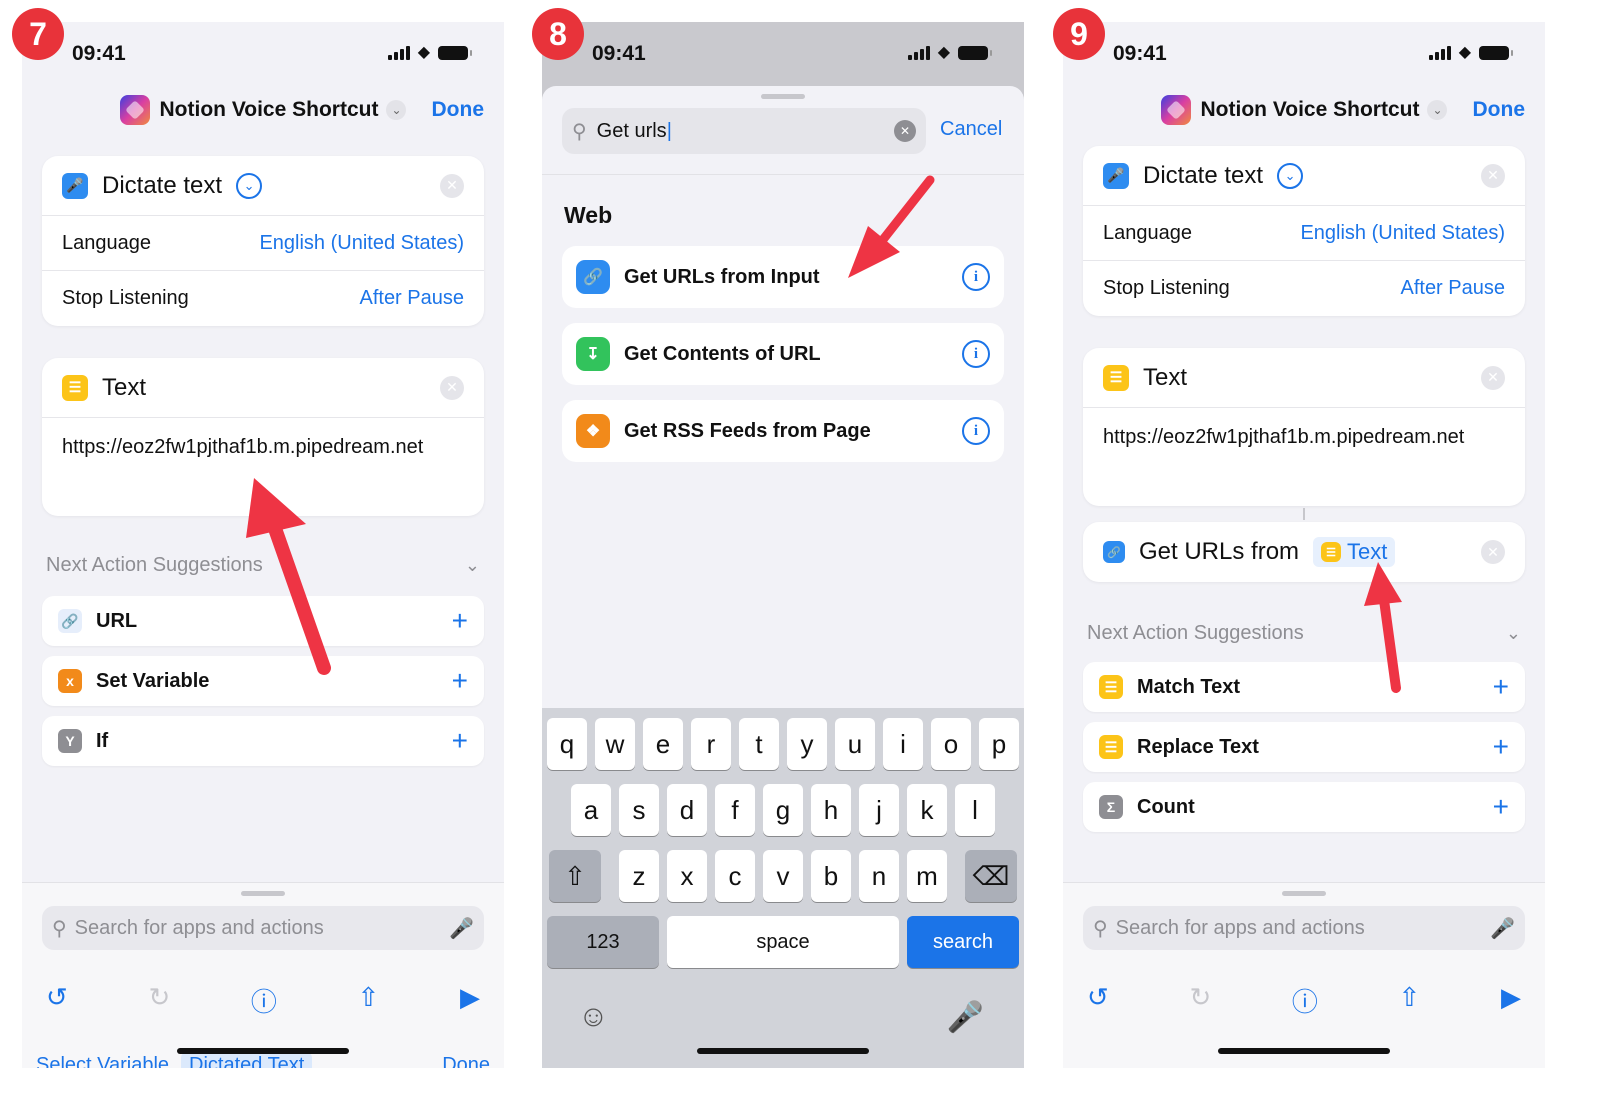 Image resolution: width=1600 pixels, height=1108 pixels. What do you see at coordinates (639, 810) in the screenshot?
I see `key: s` at bounding box center [639, 810].